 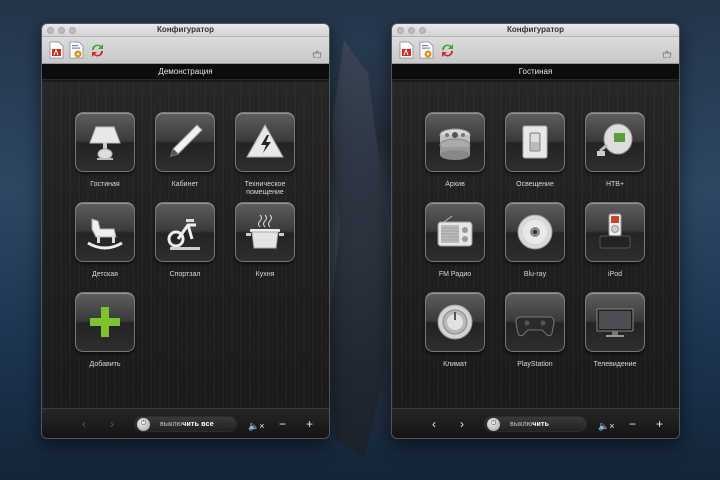 I want to click on cooking-pot-icon, so click(x=265, y=231).